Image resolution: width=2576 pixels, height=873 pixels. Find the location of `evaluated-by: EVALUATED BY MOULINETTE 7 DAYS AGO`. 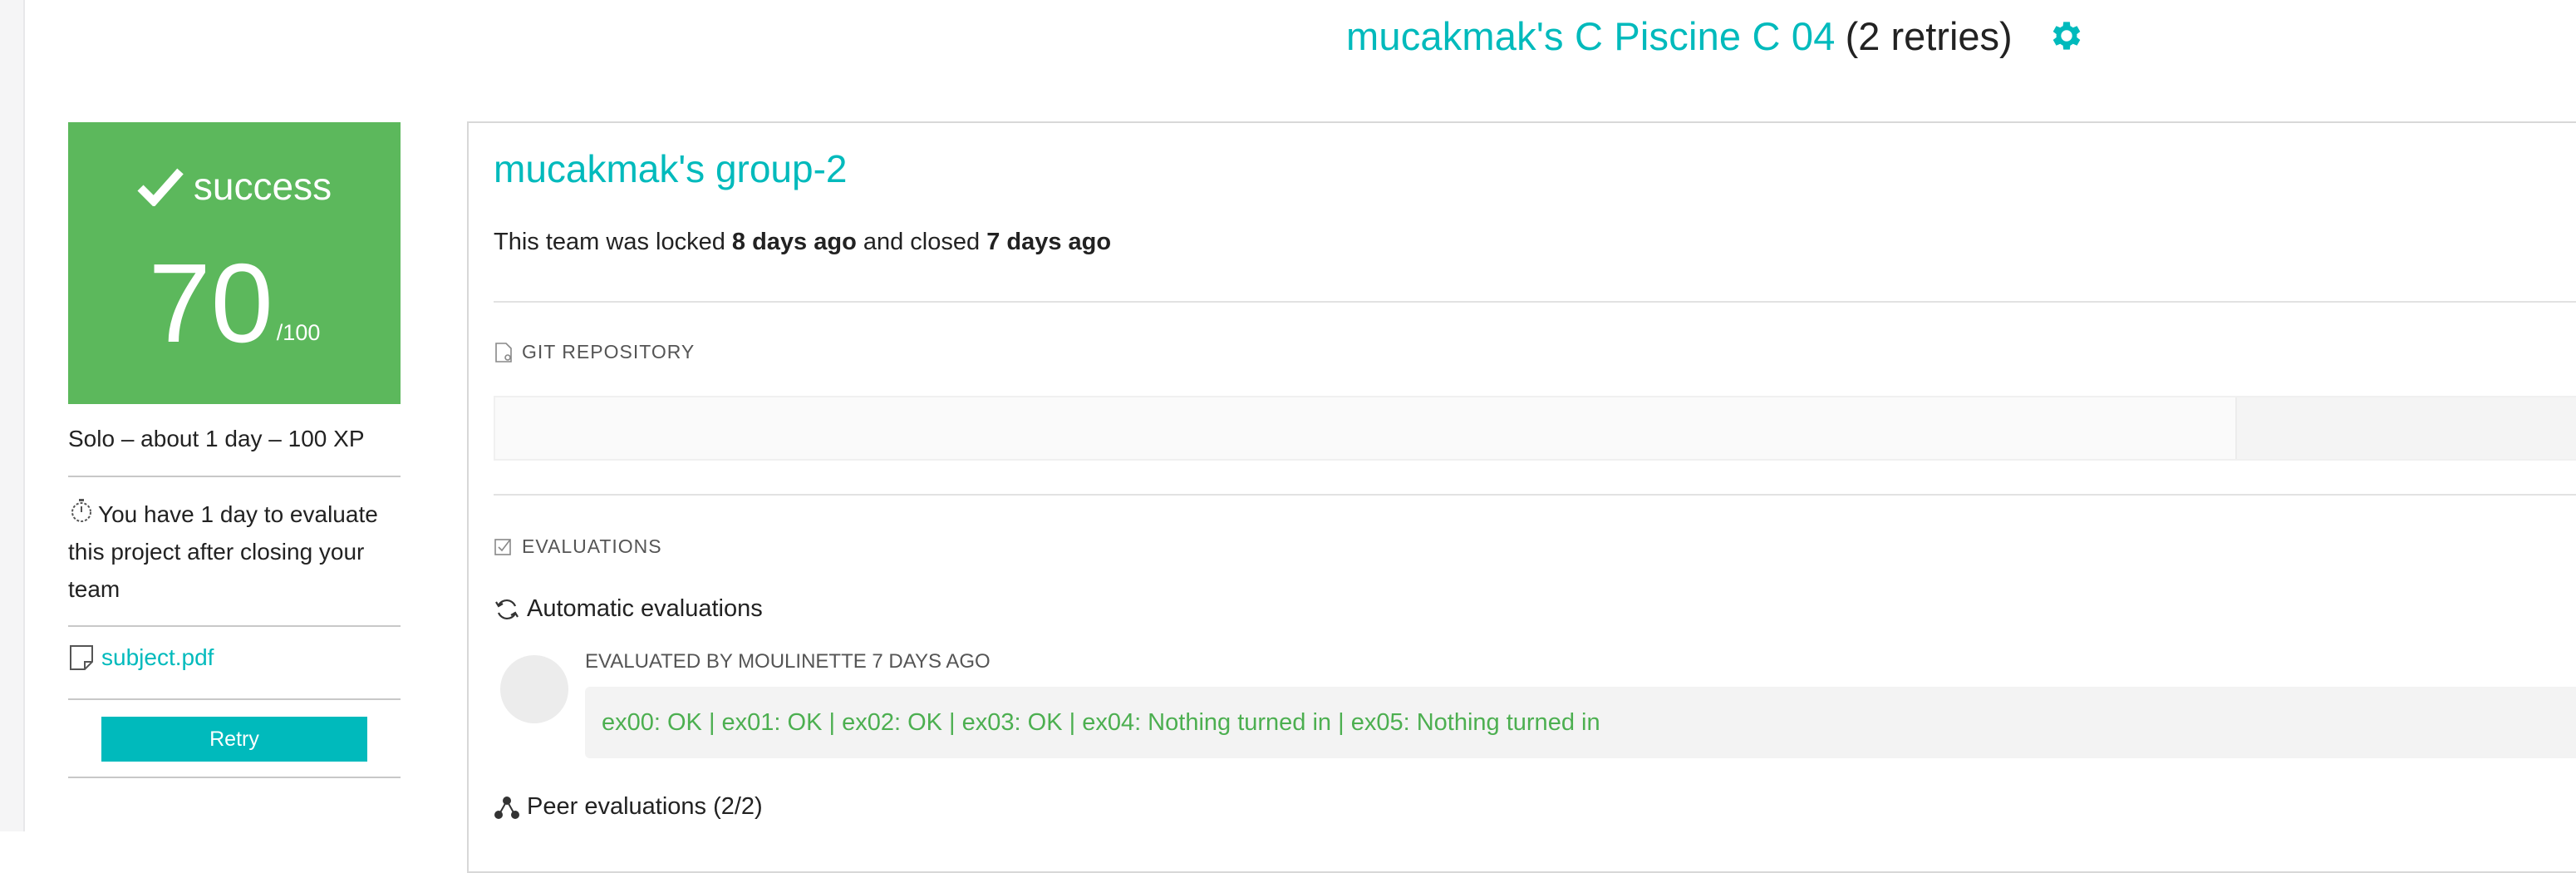

evaluated-by: EVALUATED BY MOULINETTE 7 DAYS AGO is located at coordinates (788, 661).